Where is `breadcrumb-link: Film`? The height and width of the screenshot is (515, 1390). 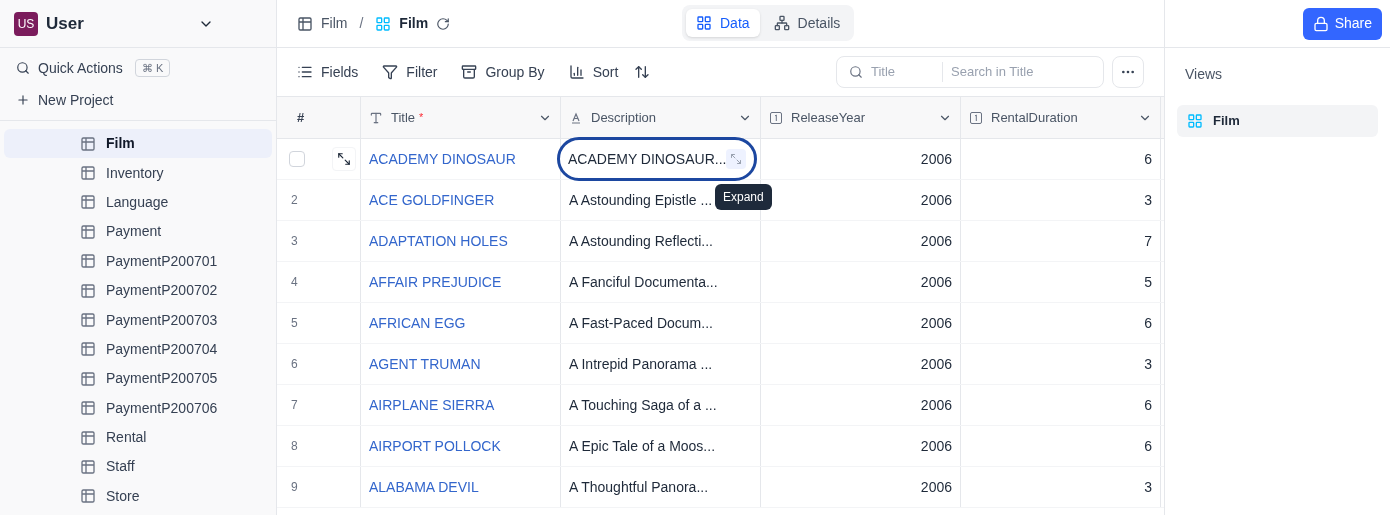
breadcrumb-link: Film is located at coordinates (334, 23).